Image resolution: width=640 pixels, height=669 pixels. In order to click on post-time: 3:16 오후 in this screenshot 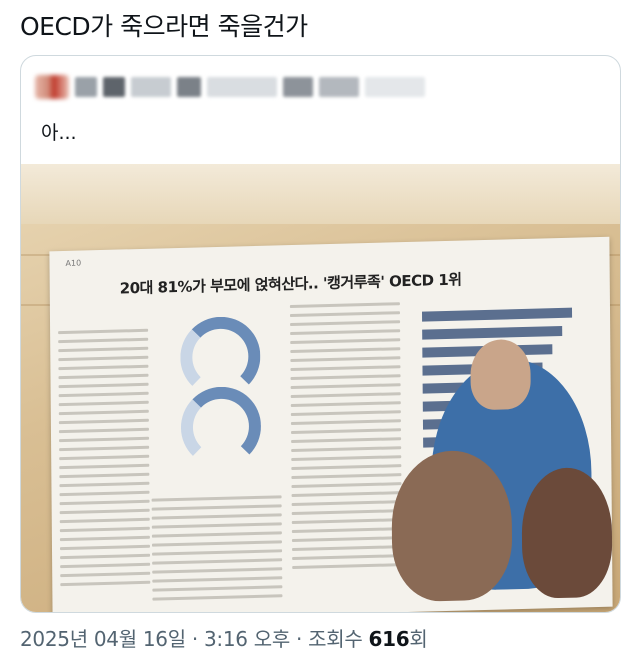, I will do `click(247, 639)`.